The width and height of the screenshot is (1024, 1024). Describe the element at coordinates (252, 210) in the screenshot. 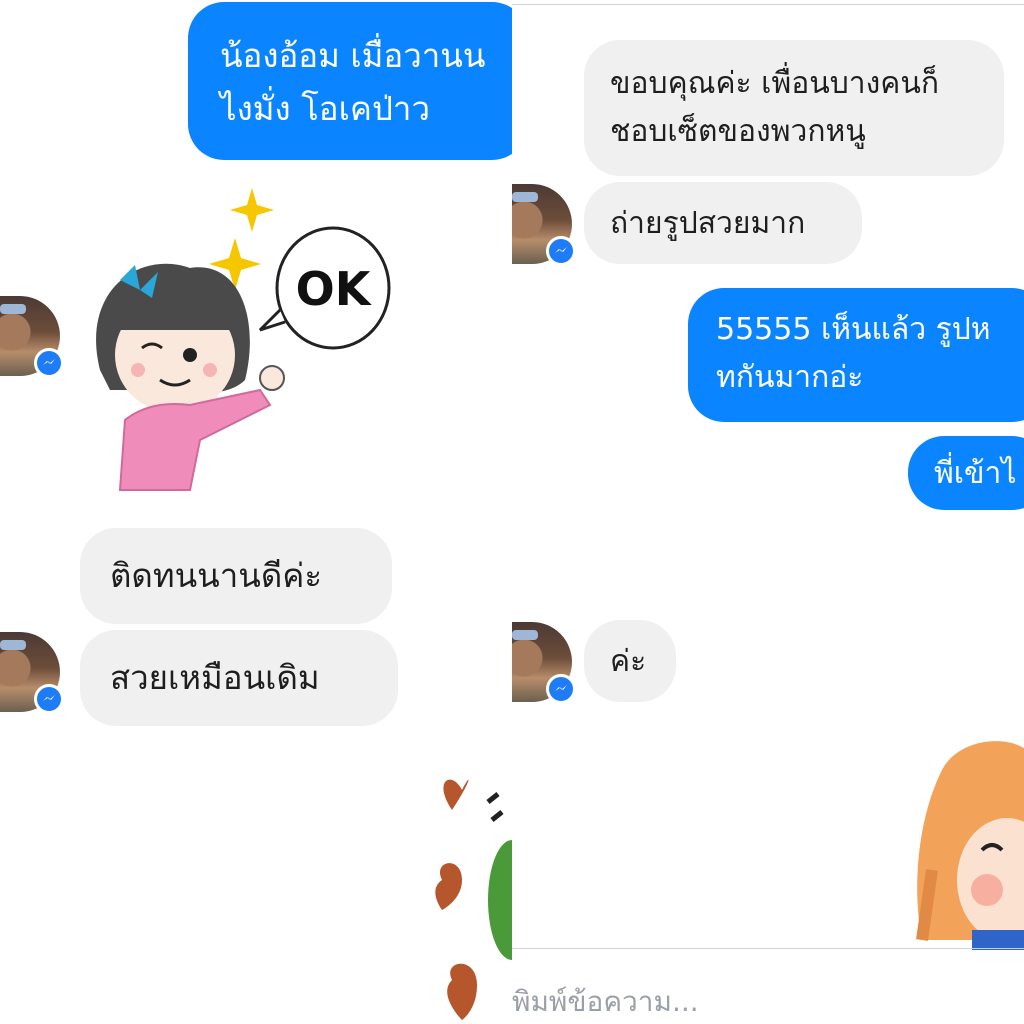

I see `sparkle-icon` at that location.